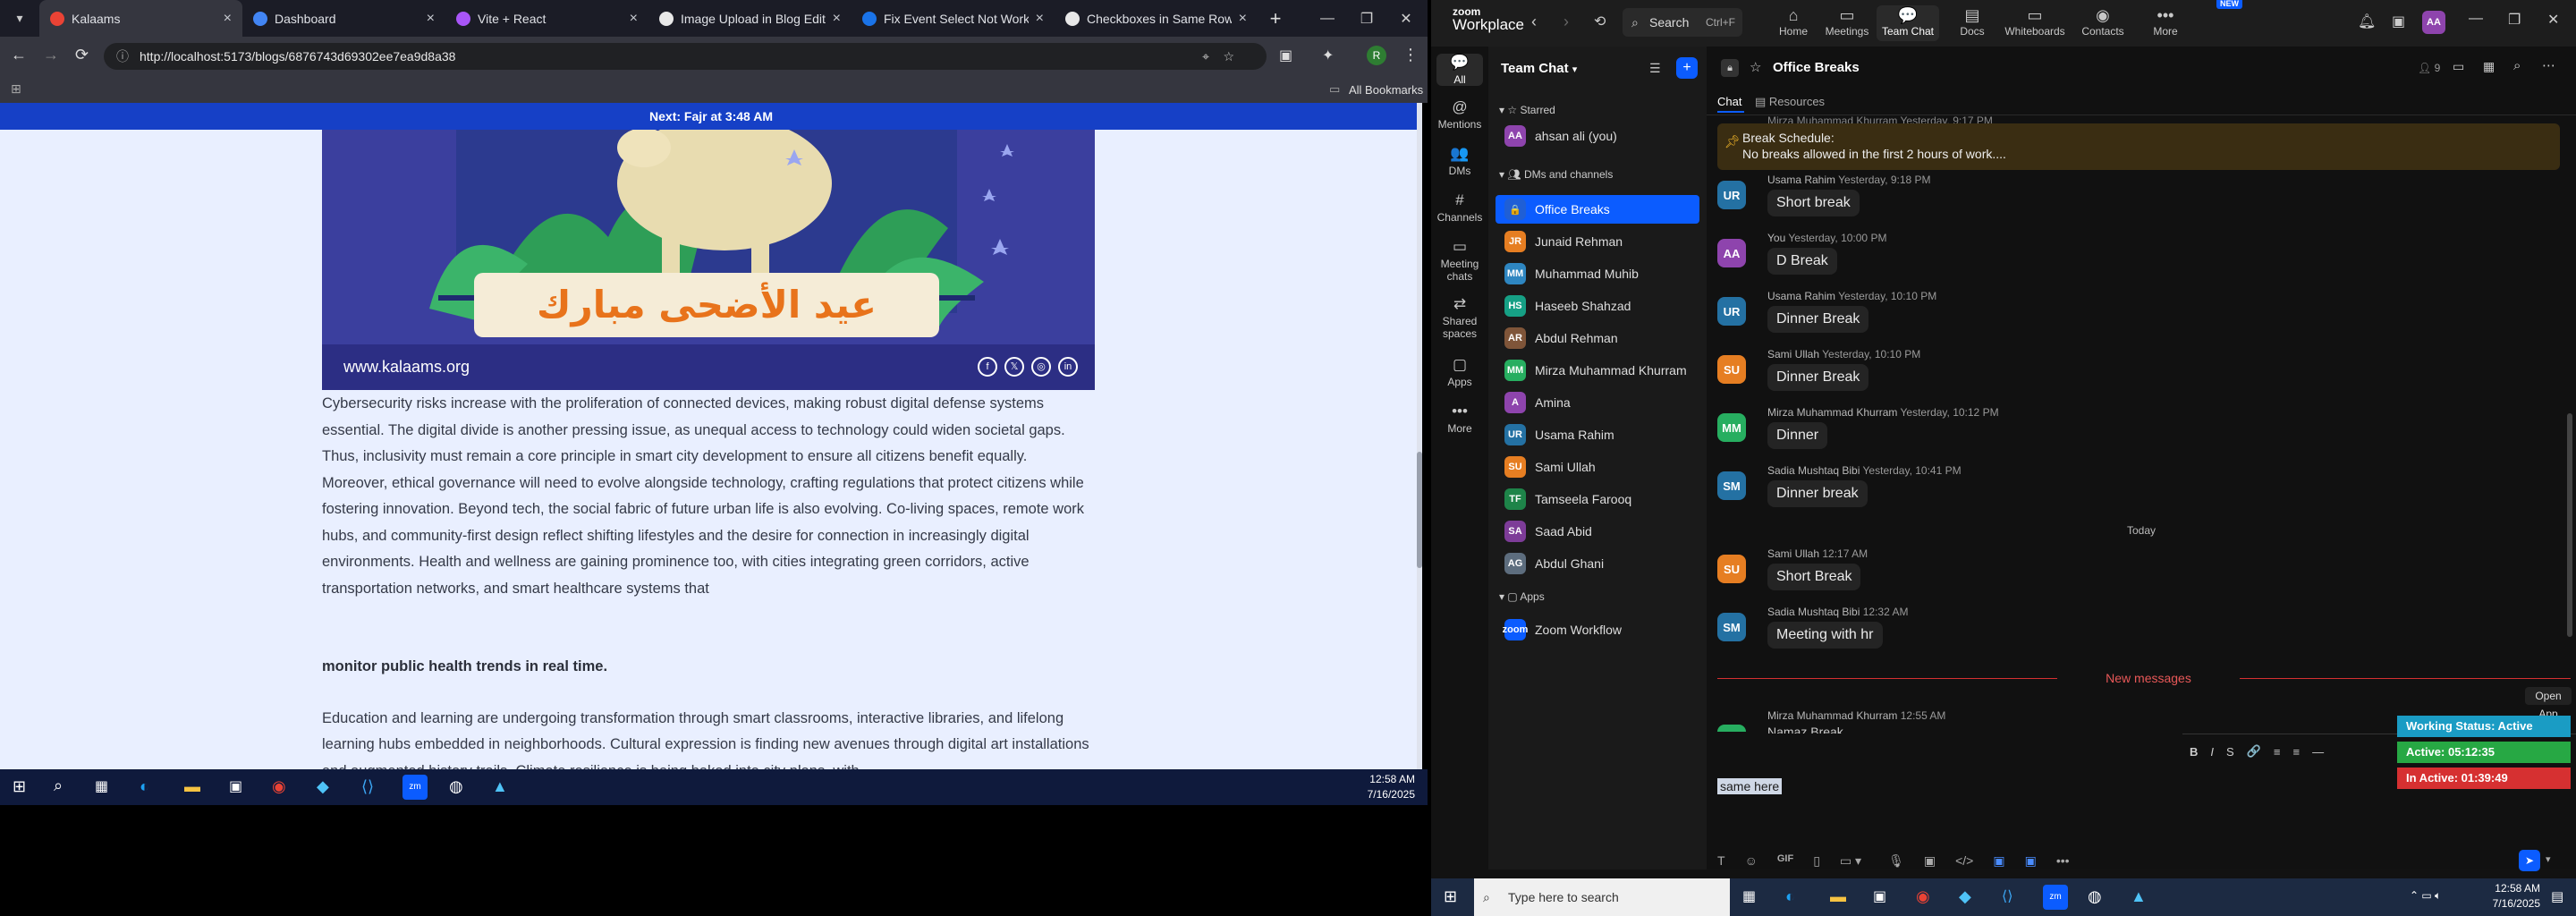  What do you see at coordinates (1404, 18) in the screenshot?
I see `close-window-icon: ✕` at bounding box center [1404, 18].